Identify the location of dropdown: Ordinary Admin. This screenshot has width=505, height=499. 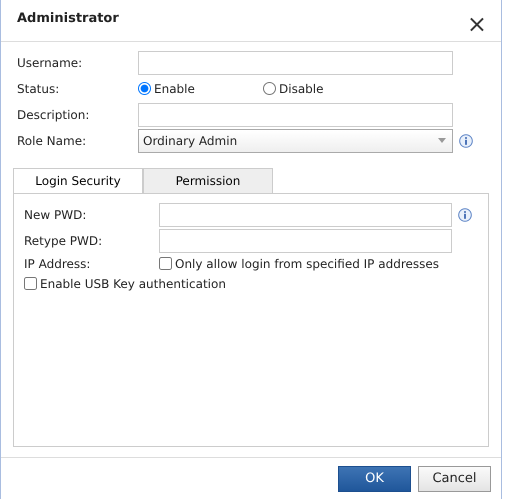
(295, 140).